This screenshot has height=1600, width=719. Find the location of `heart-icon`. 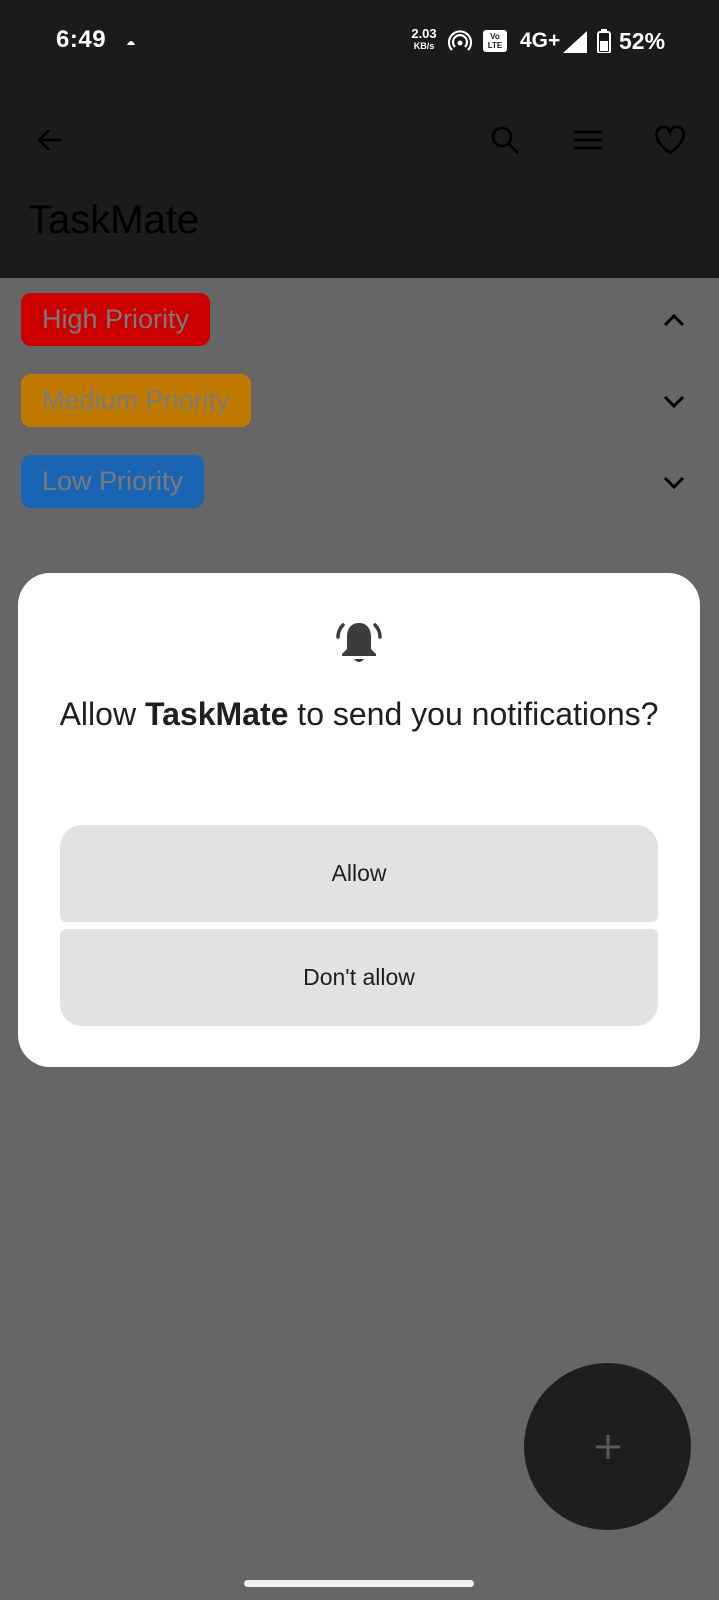

heart-icon is located at coordinates (670, 140).